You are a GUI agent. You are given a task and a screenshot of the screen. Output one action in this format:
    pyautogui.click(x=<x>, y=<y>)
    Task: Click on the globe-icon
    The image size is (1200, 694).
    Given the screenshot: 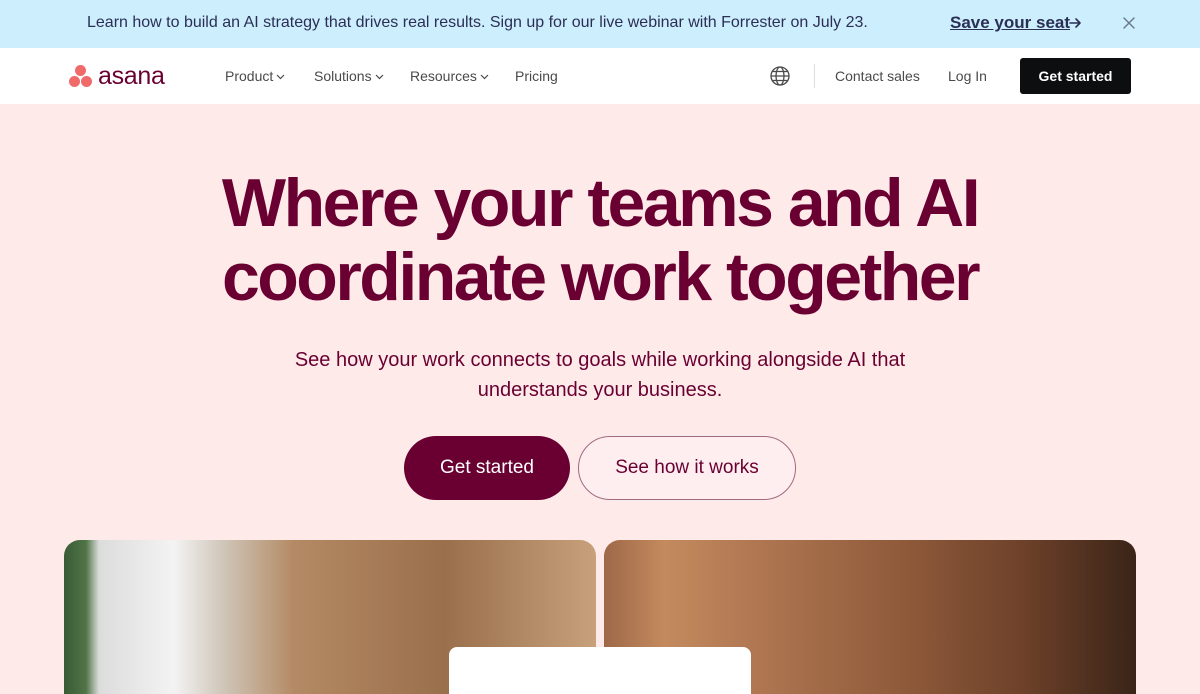 What is the action you would take?
    pyautogui.click(x=780, y=76)
    